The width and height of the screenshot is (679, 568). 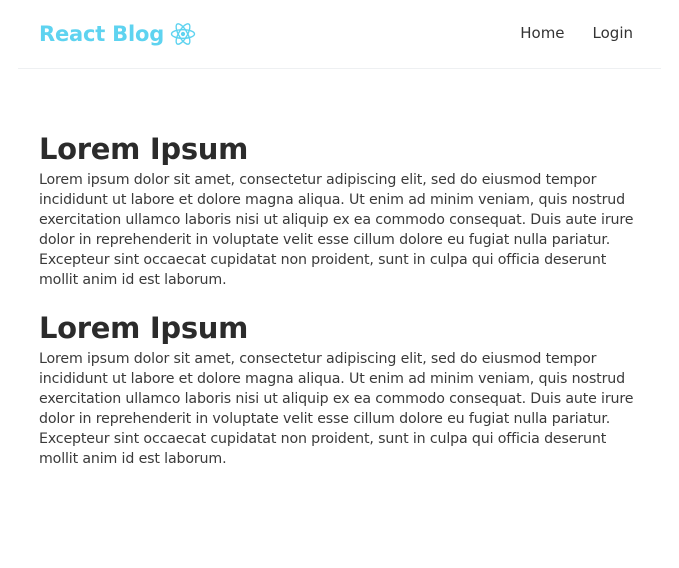 I want to click on brand-link: React Blog, so click(x=117, y=34).